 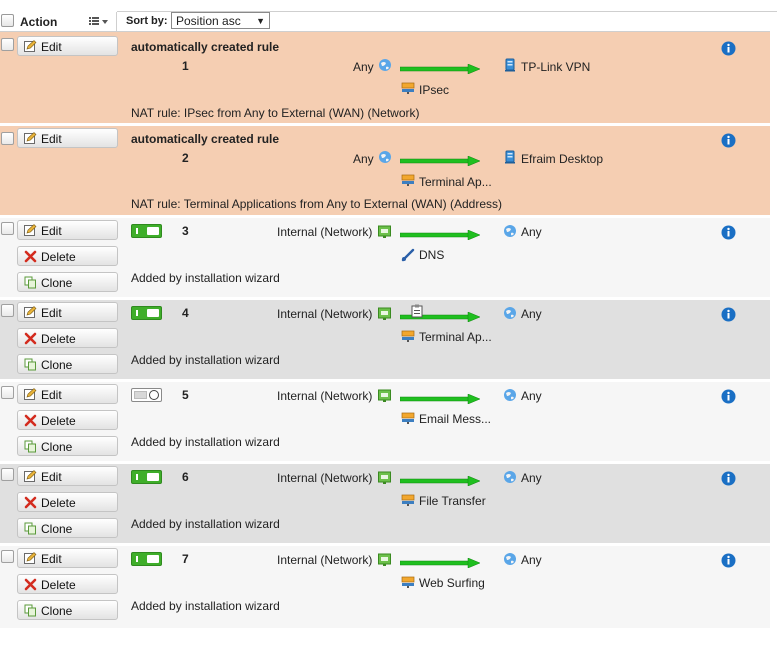 What do you see at coordinates (7, 20) in the screenshot?
I see `select-all-checkbox` at bounding box center [7, 20].